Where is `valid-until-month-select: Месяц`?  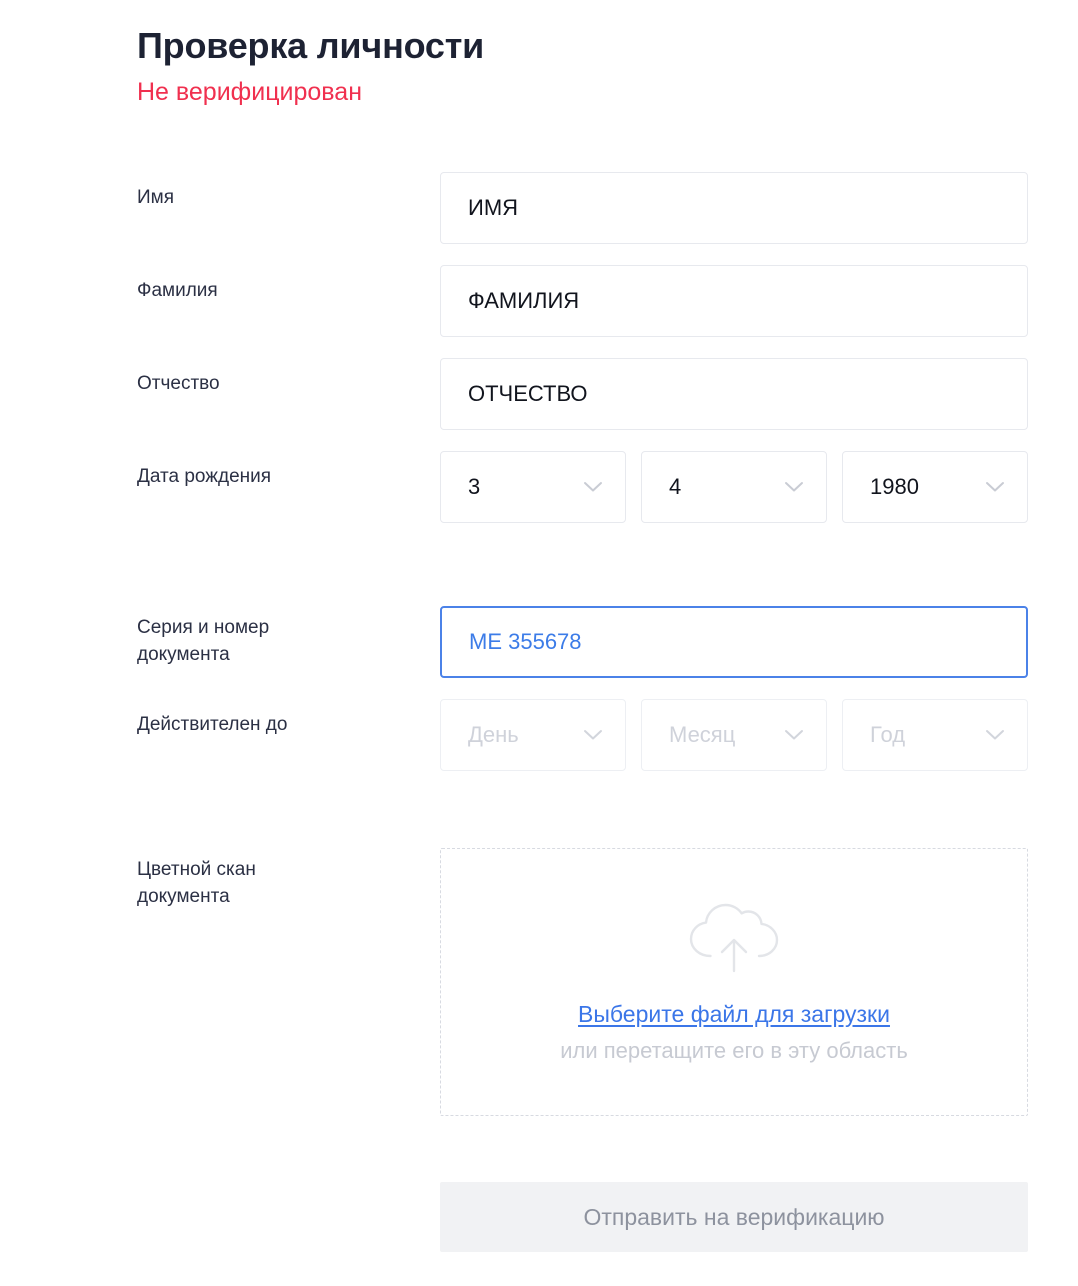 valid-until-month-select: Месяц is located at coordinates (734, 735).